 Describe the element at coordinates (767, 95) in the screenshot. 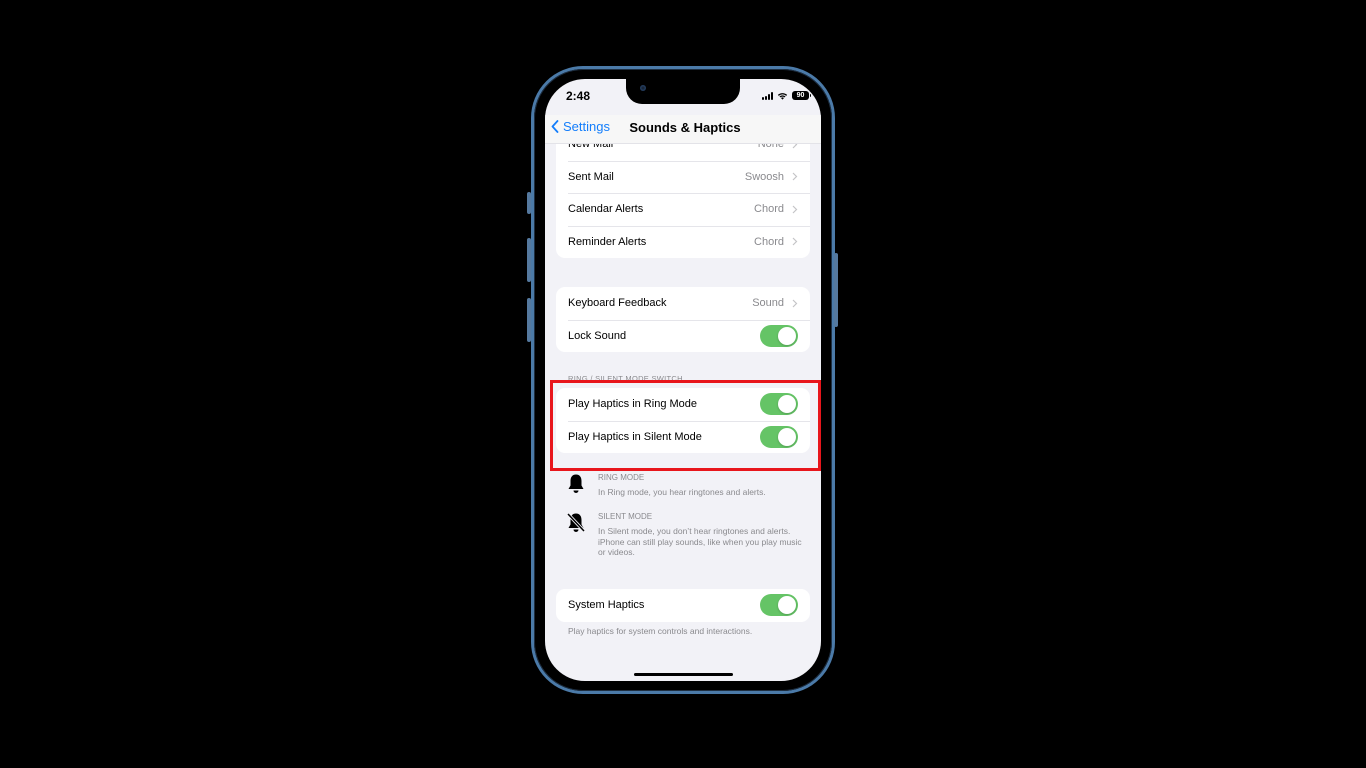

I see `cellular-signal-icon` at that location.